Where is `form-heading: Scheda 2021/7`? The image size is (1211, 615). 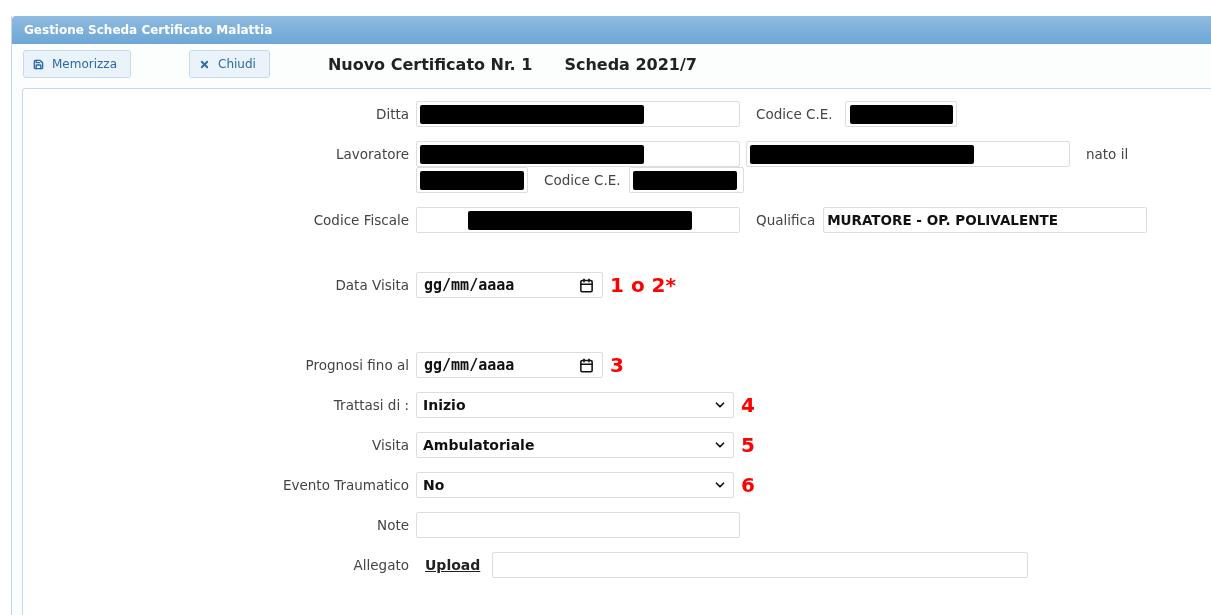
form-heading: Scheda 2021/7 is located at coordinates (630, 64).